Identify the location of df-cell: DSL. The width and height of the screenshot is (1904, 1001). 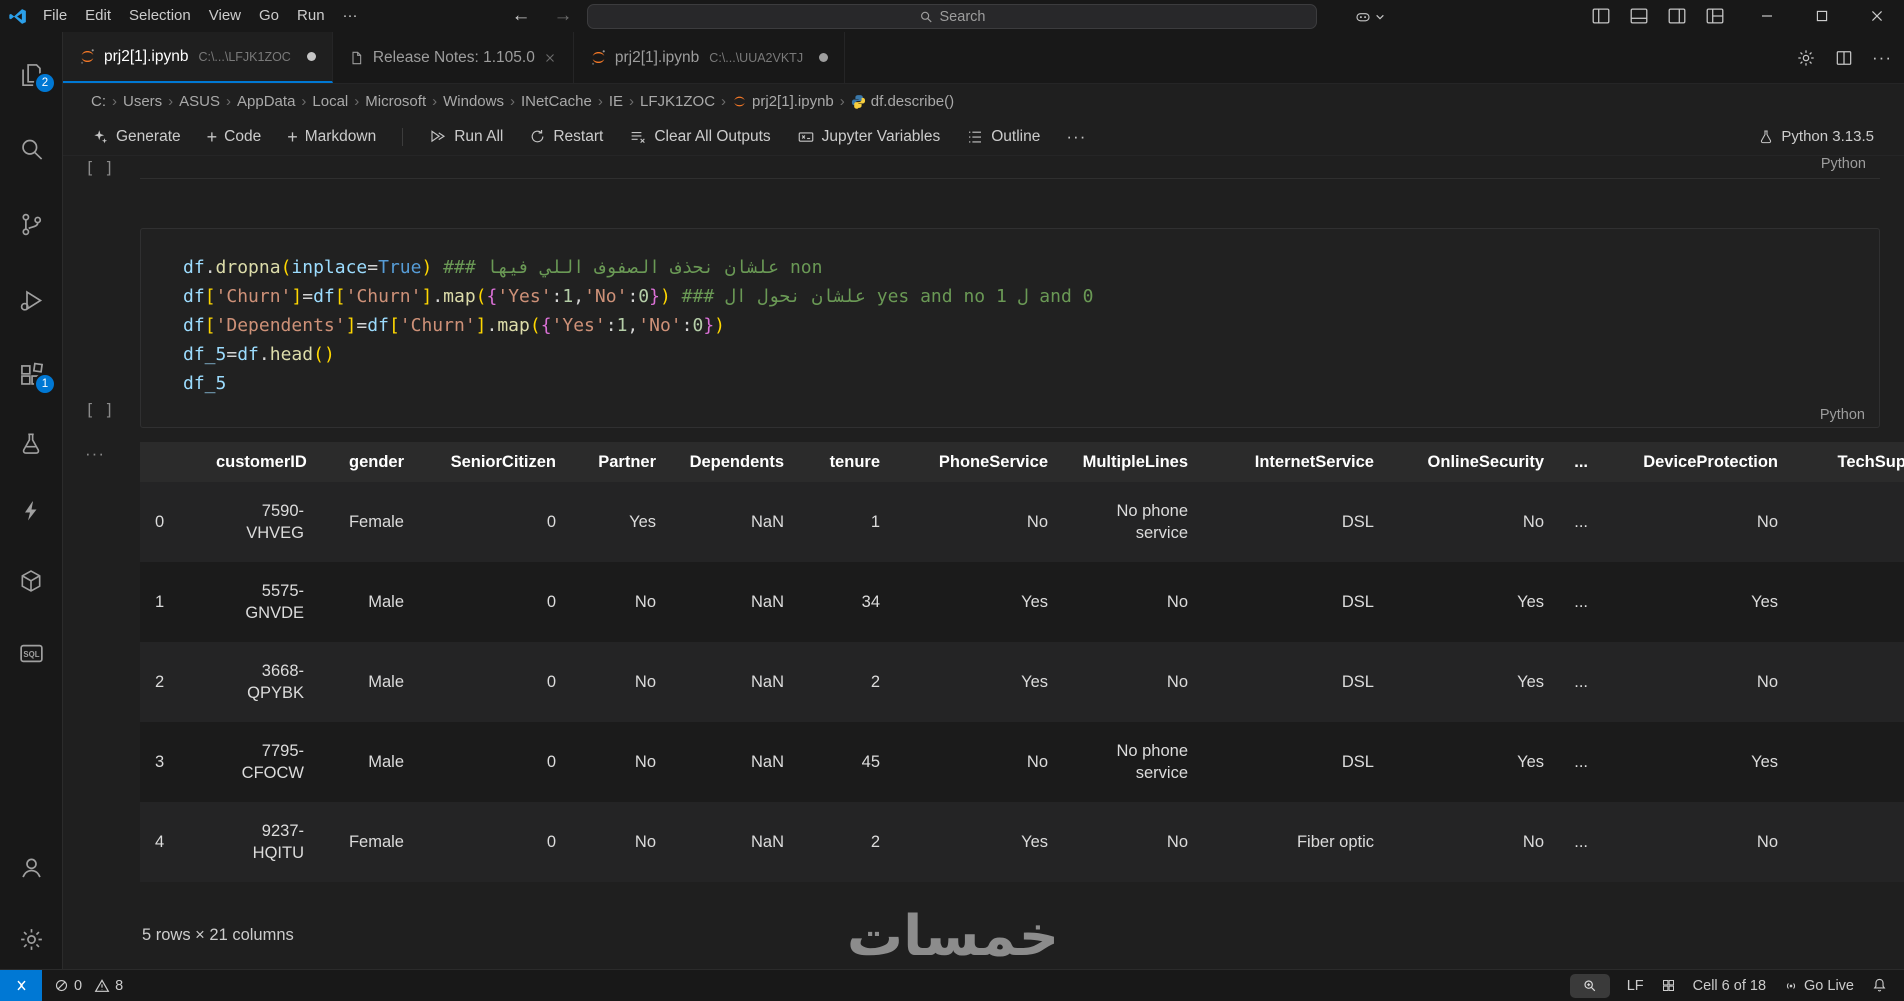
(1357, 522).